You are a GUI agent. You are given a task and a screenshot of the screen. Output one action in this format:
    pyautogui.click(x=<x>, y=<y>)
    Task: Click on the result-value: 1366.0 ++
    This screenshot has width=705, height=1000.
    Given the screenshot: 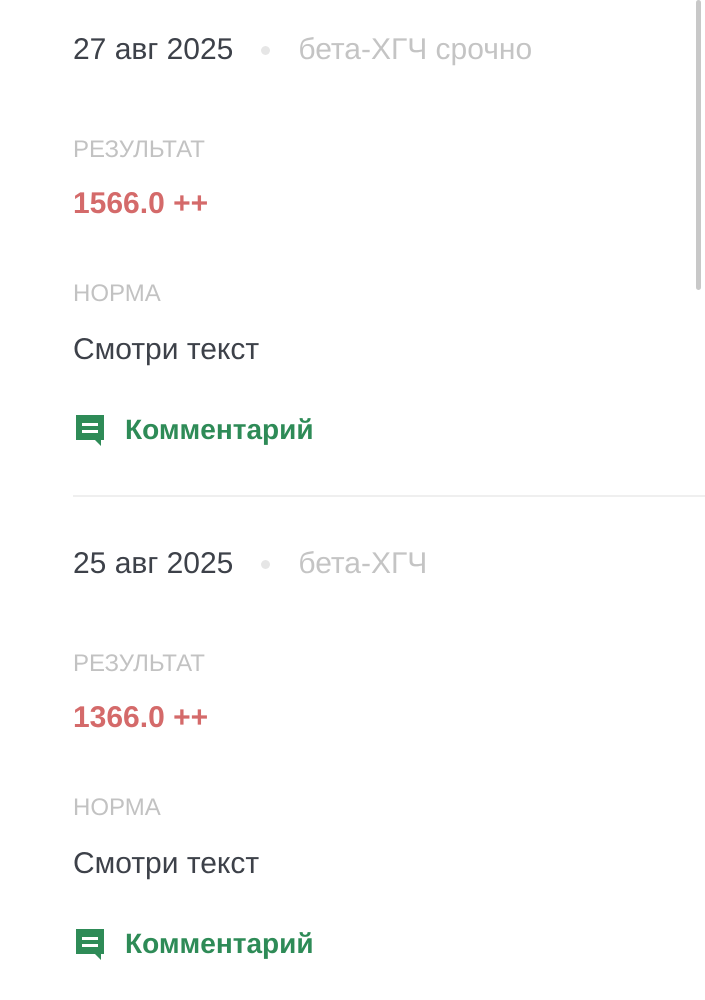 What is the action you would take?
    pyautogui.click(x=141, y=718)
    